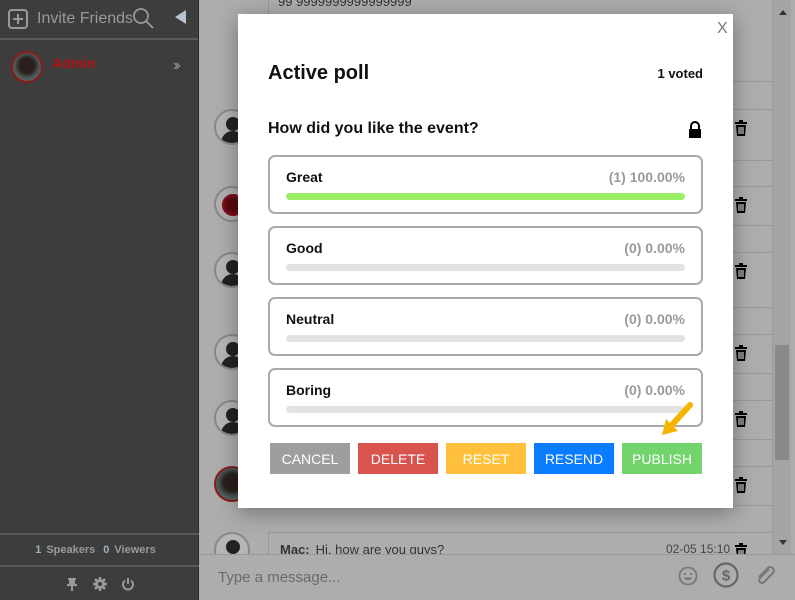 This screenshot has width=795, height=600. What do you see at coordinates (71, 550) in the screenshot?
I see `speakers-label: Speakers` at bounding box center [71, 550].